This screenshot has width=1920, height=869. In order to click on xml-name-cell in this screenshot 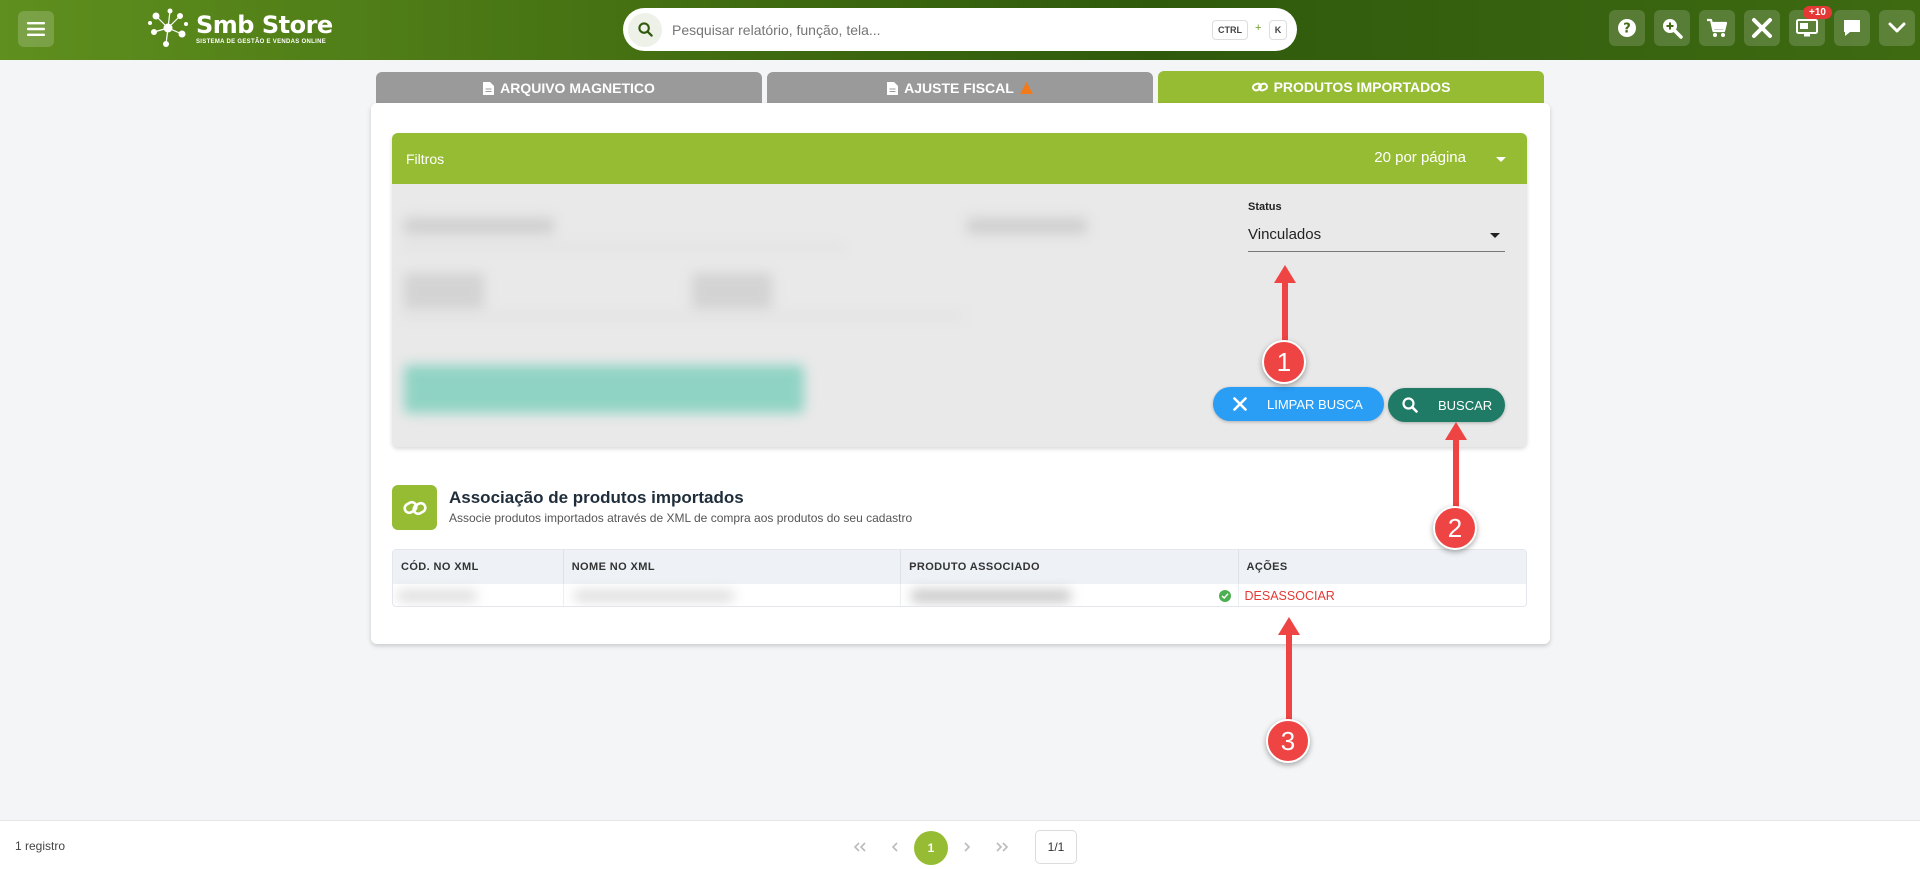, I will do `click(733, 595)`.